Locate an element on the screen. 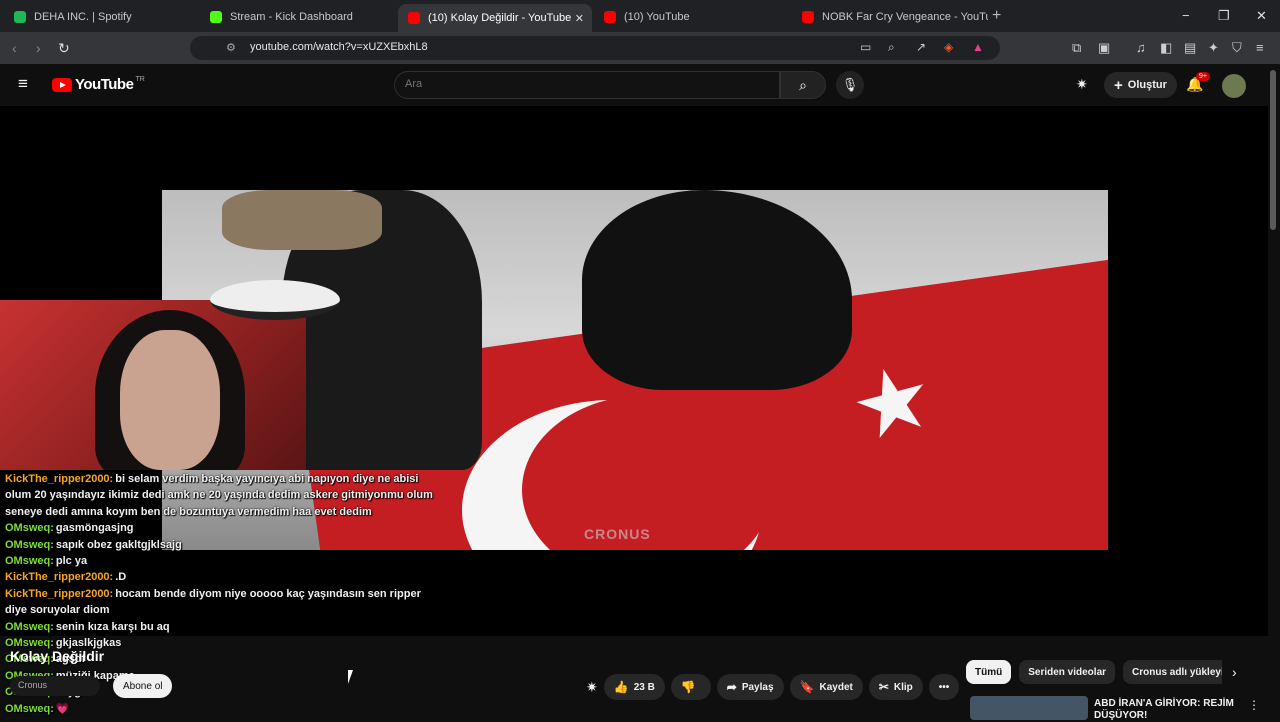 The height and width of the screenshot is (722, 1280). share-icon: ↗ is located at coordinates (921, 47).